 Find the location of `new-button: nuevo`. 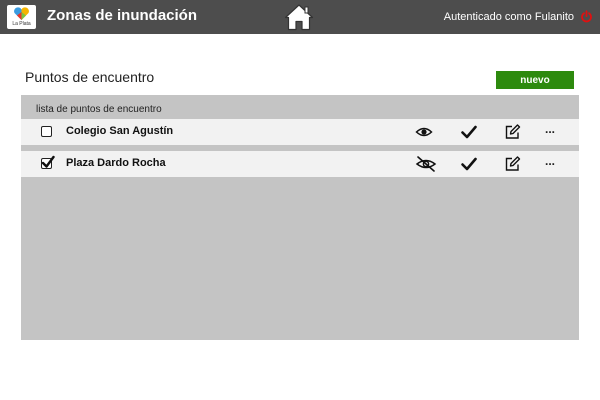

new-button: nuevo is located at coordinates (535, 80).